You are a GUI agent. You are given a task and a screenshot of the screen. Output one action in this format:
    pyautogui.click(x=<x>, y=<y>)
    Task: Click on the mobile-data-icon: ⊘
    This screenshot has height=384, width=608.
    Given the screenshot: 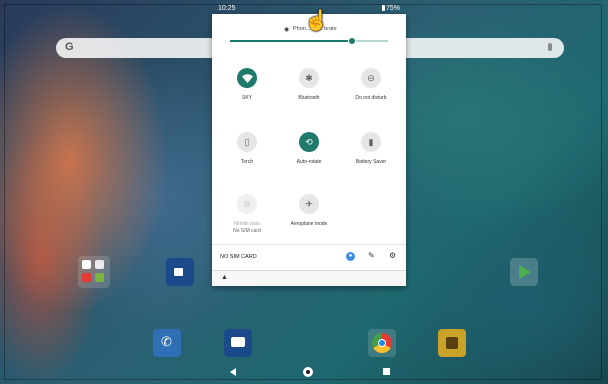 What is the action you would take?
    pyautogui.click(x=247, y=204)
    